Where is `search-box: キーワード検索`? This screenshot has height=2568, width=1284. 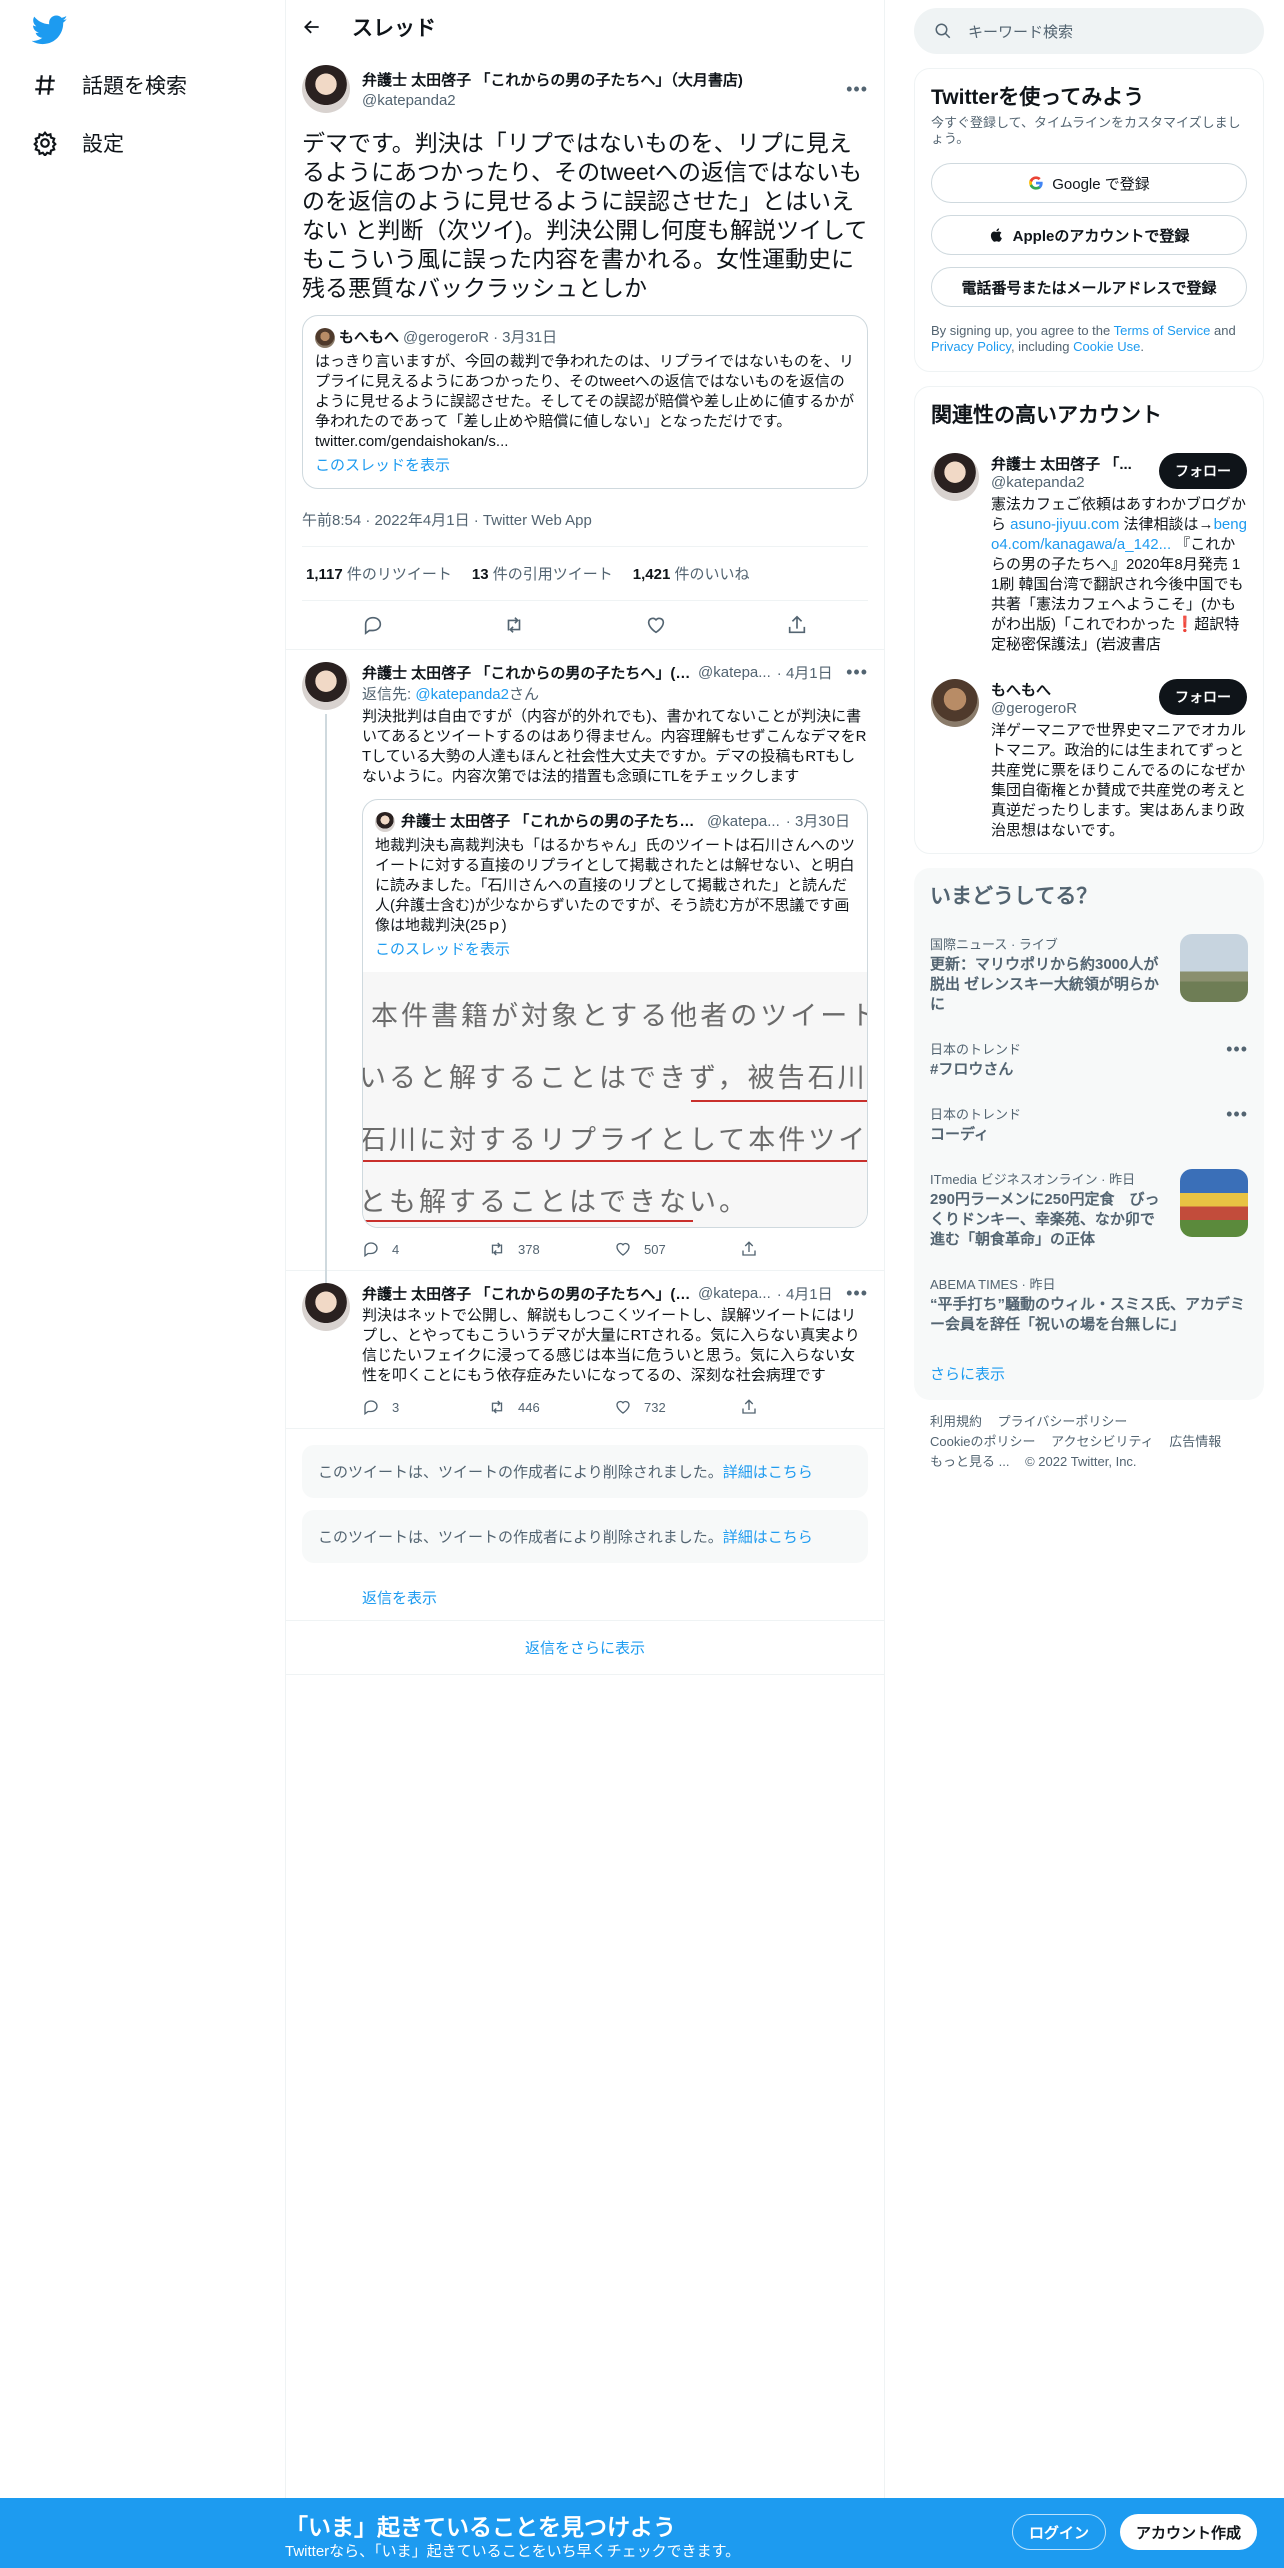
search-box: キーワード検索 is located at coordinates (1089, 31).